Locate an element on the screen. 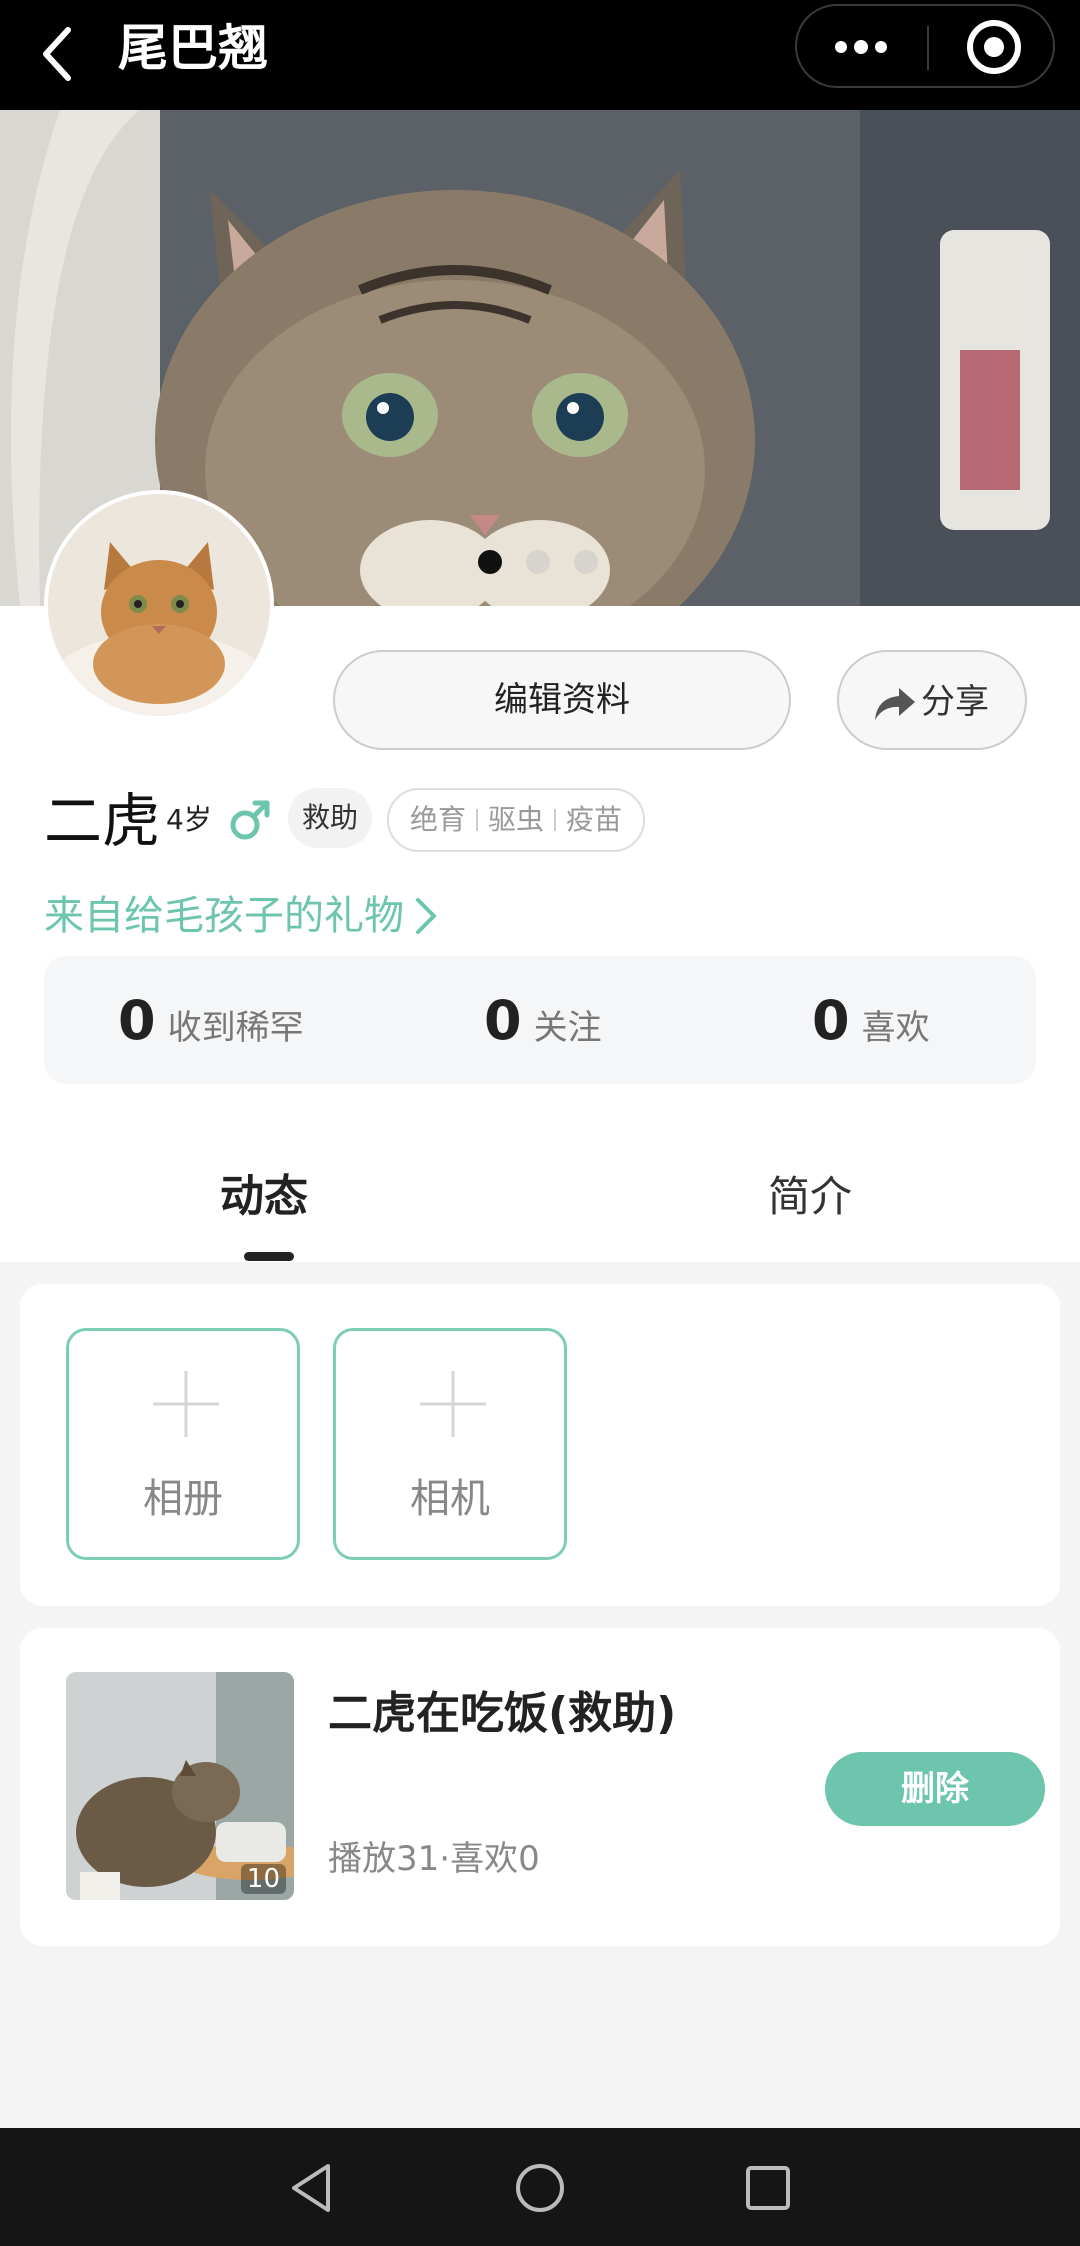  nav-back-icon is located at coordinates (312, 2188).